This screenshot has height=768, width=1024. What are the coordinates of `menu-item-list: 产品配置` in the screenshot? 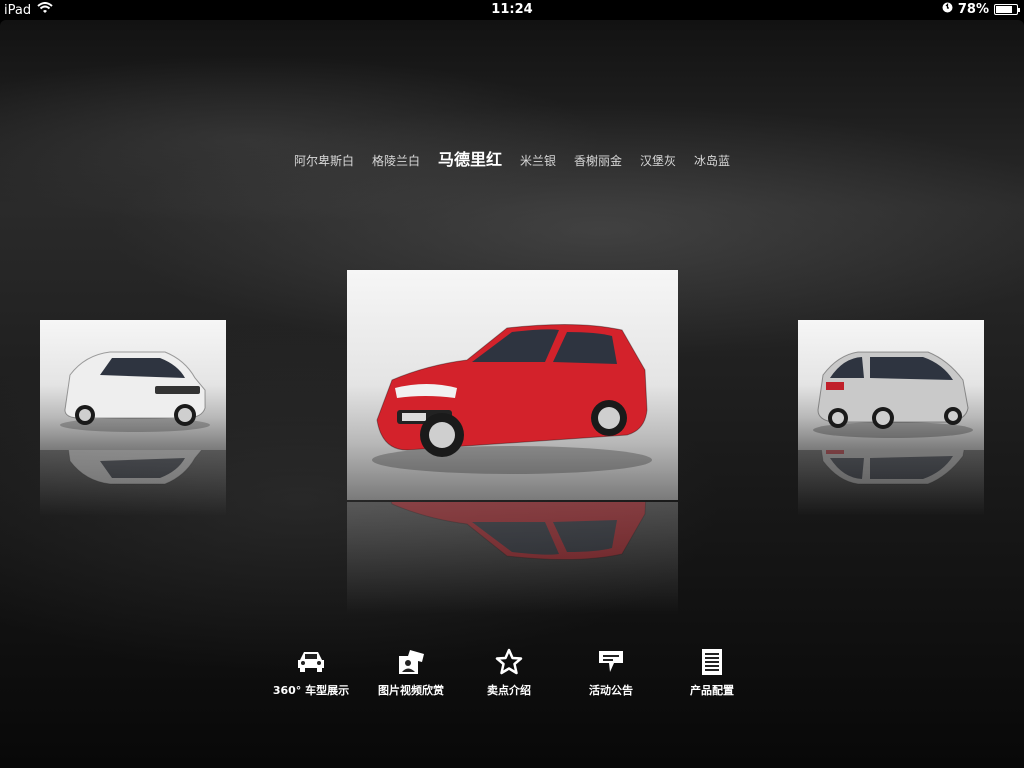 It's located at (712, 673).